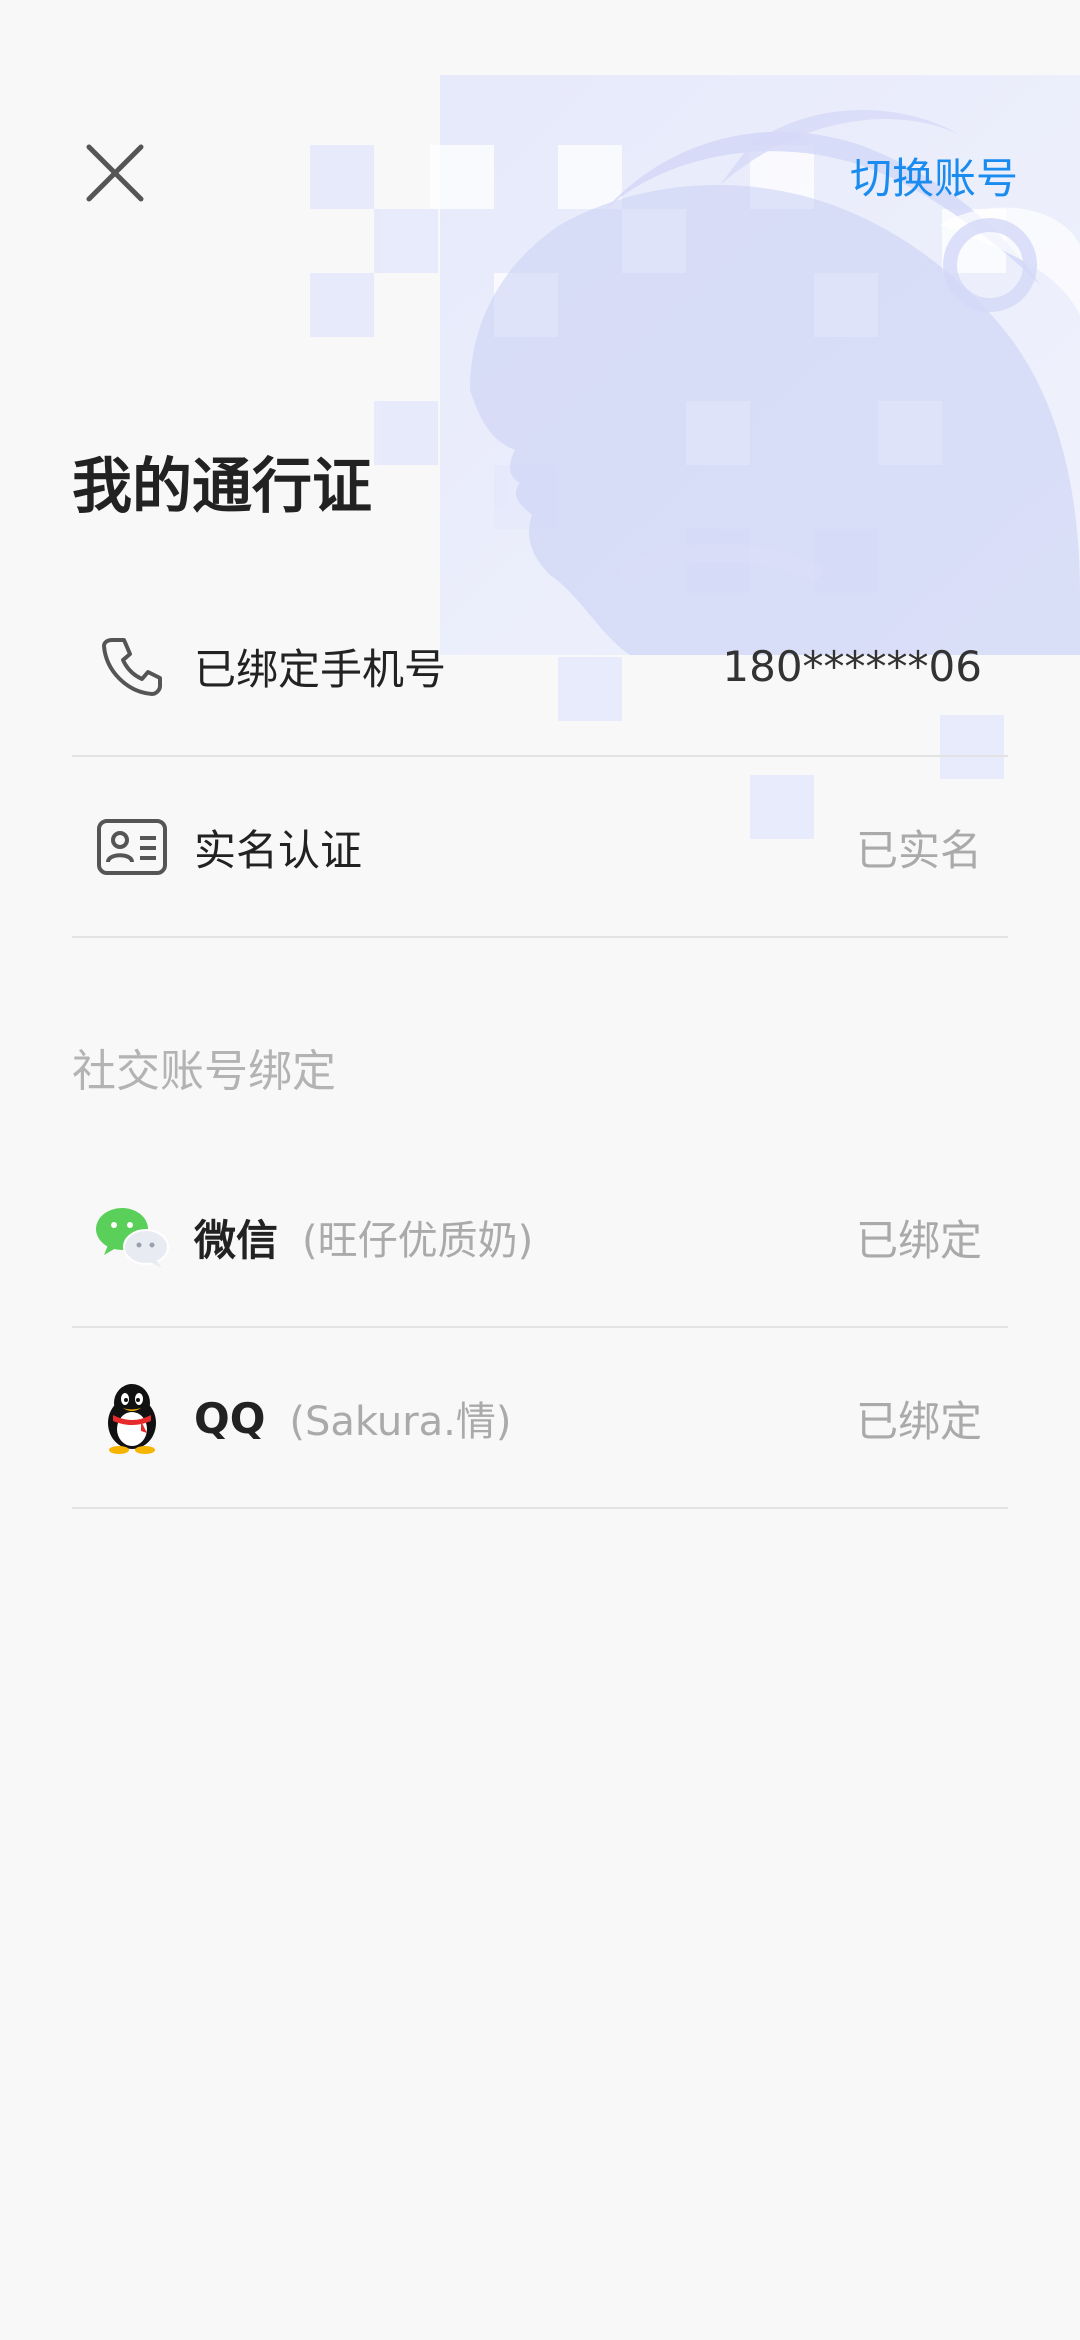 The width and height of the screenshot is (1080, 2340). I want to click on bound-phone-row: 已绑定手机号 180******06, so click(540, 667).